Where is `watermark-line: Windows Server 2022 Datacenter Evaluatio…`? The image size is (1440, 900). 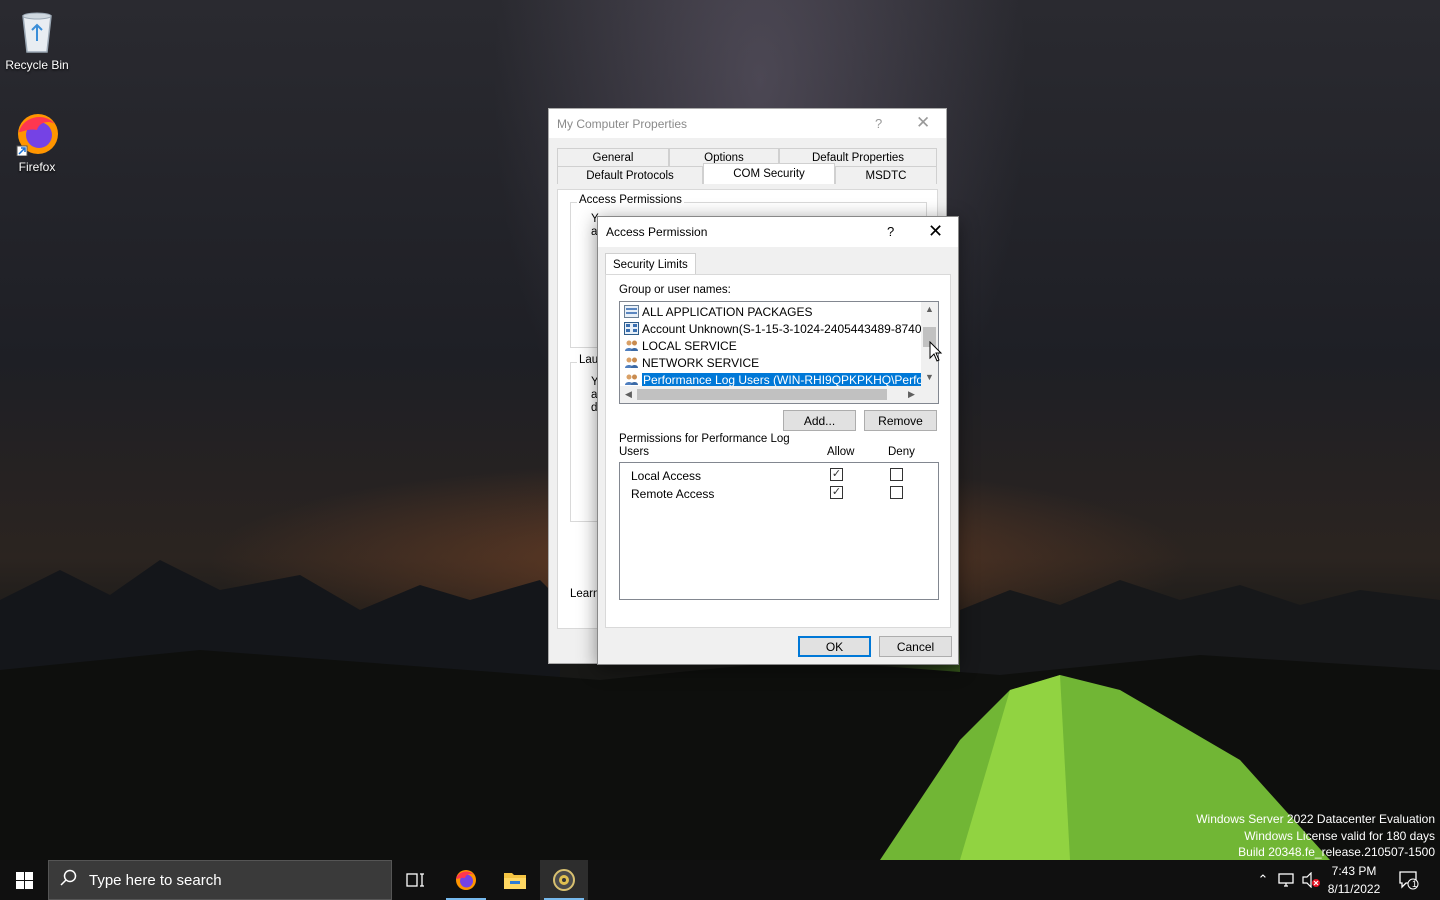
watermark-line: Windows Server 2022 Datacenter Evaluatio… is located at coordinates (1315, 819).